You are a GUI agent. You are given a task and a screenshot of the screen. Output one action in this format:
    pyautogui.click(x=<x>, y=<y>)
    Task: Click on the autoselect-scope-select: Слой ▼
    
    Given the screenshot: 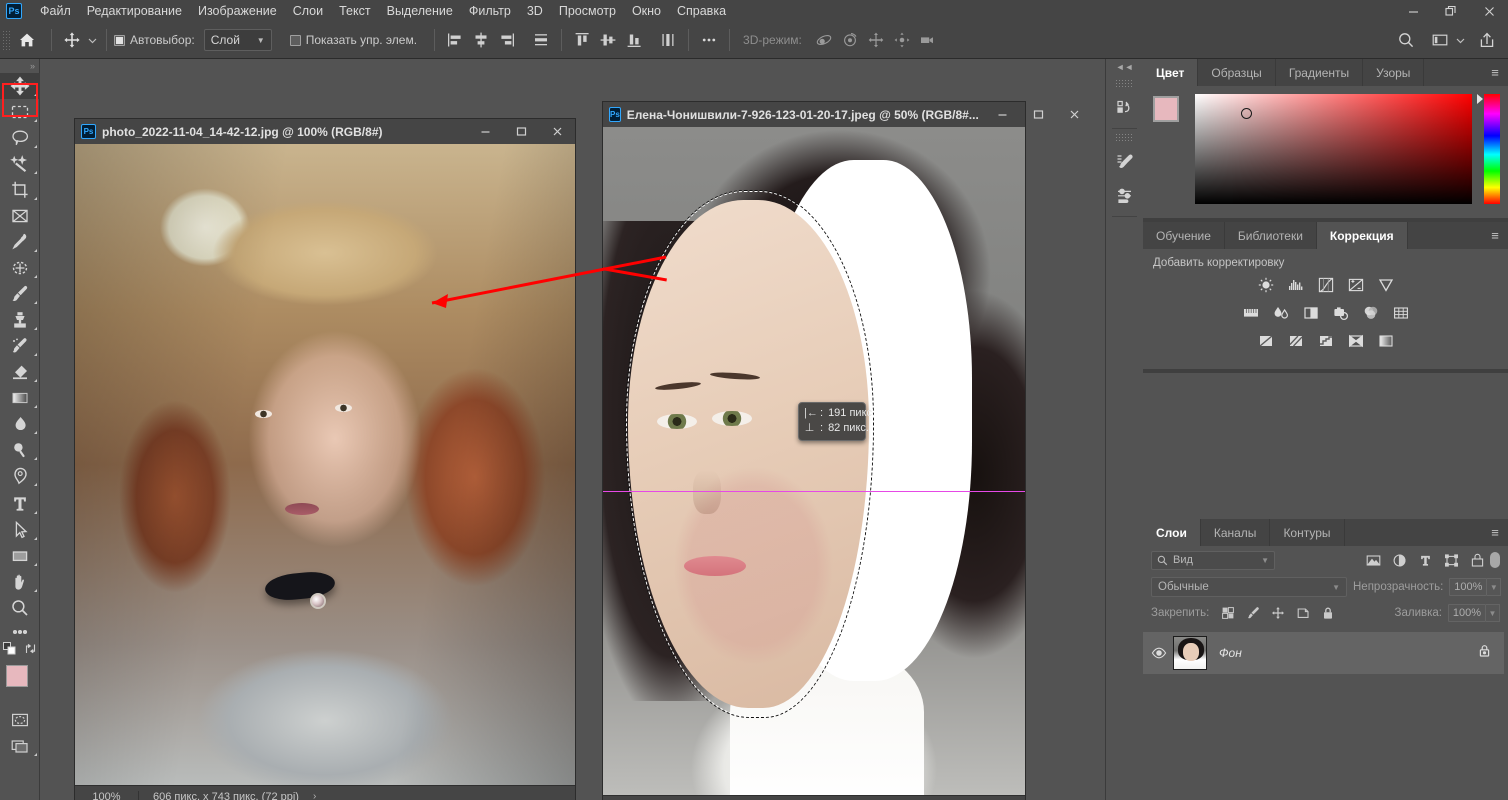 What is the action you would take?
    pyautogui.click(x=237, y=40)
    